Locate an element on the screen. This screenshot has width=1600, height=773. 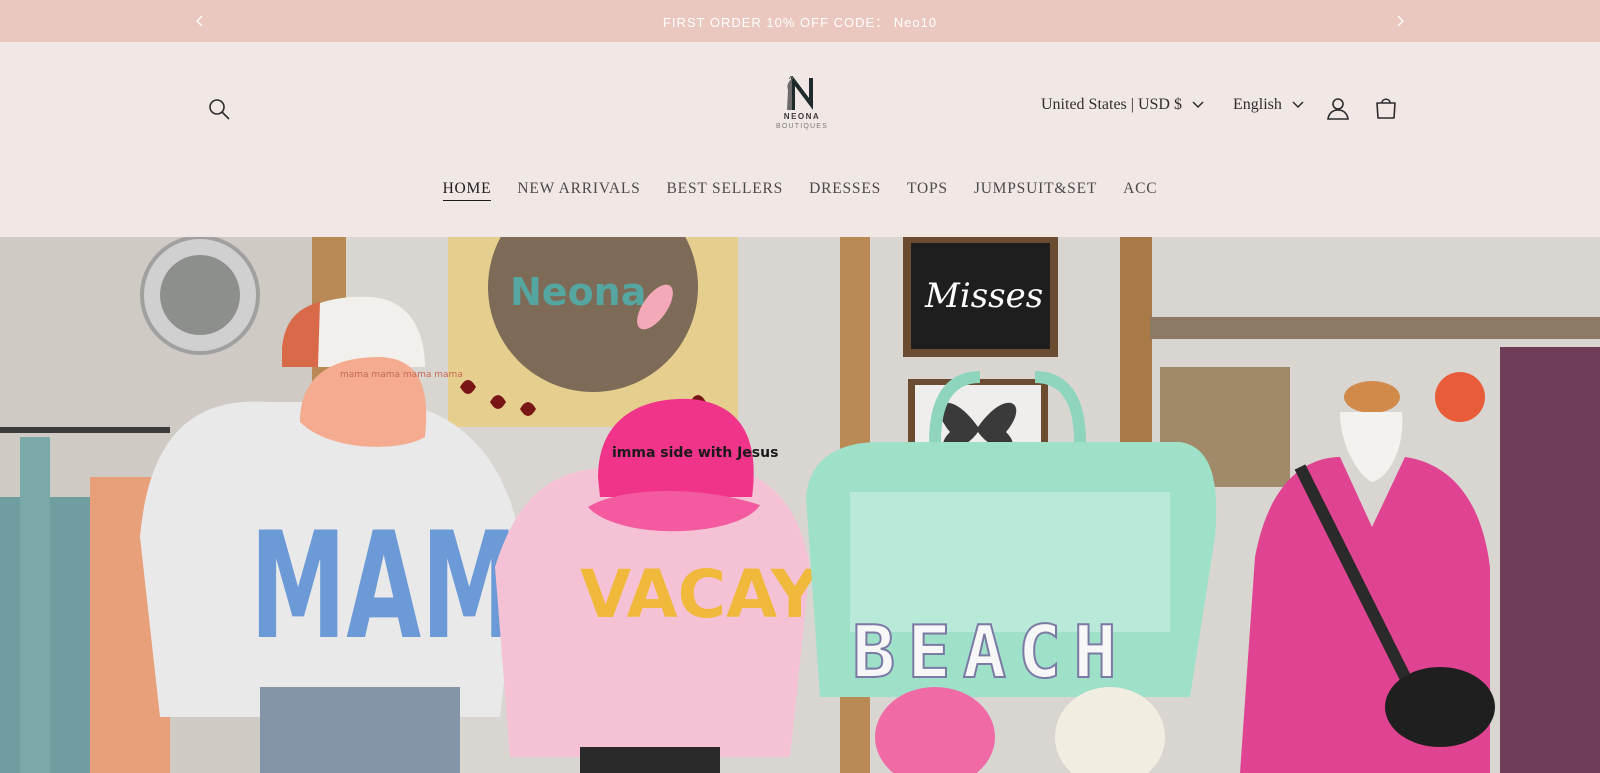
language-selector: English is located at coordinates (1268, 105).